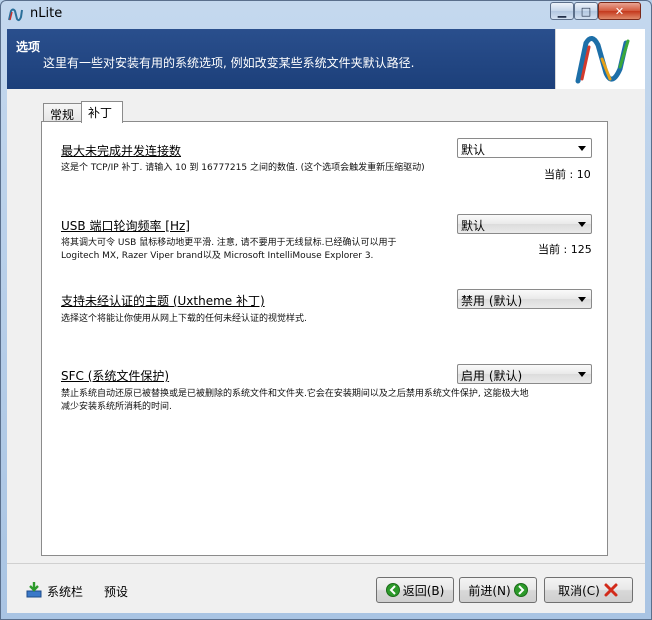 This screenshot has height=620, width=652. I want to click on option-usb-polling-title: USB 端口轮询频率 [Hz], so click(125, 226).